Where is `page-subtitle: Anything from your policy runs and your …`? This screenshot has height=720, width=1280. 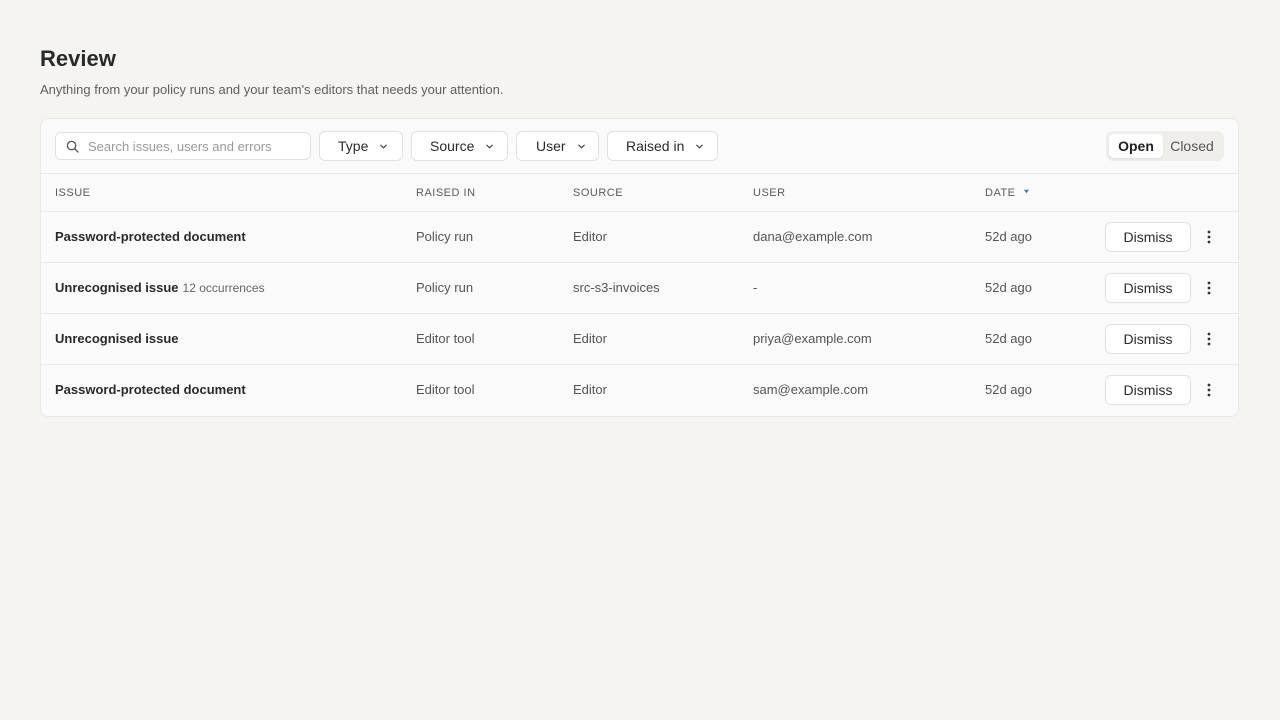
page-subtitle: Anything from your policy runs and your … is located at coordinates (272, 89).